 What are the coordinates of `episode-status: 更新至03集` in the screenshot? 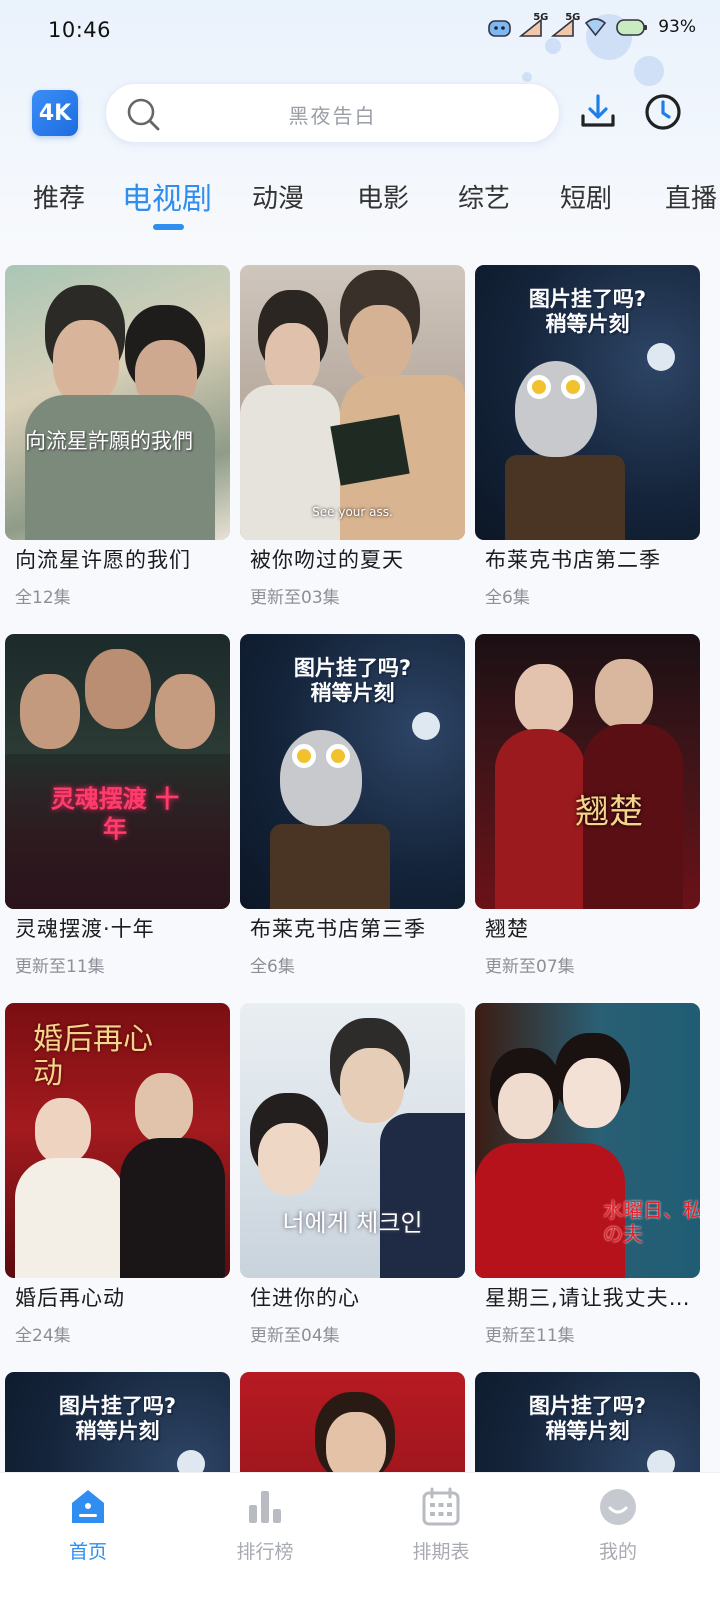 It's located at (295, 598).